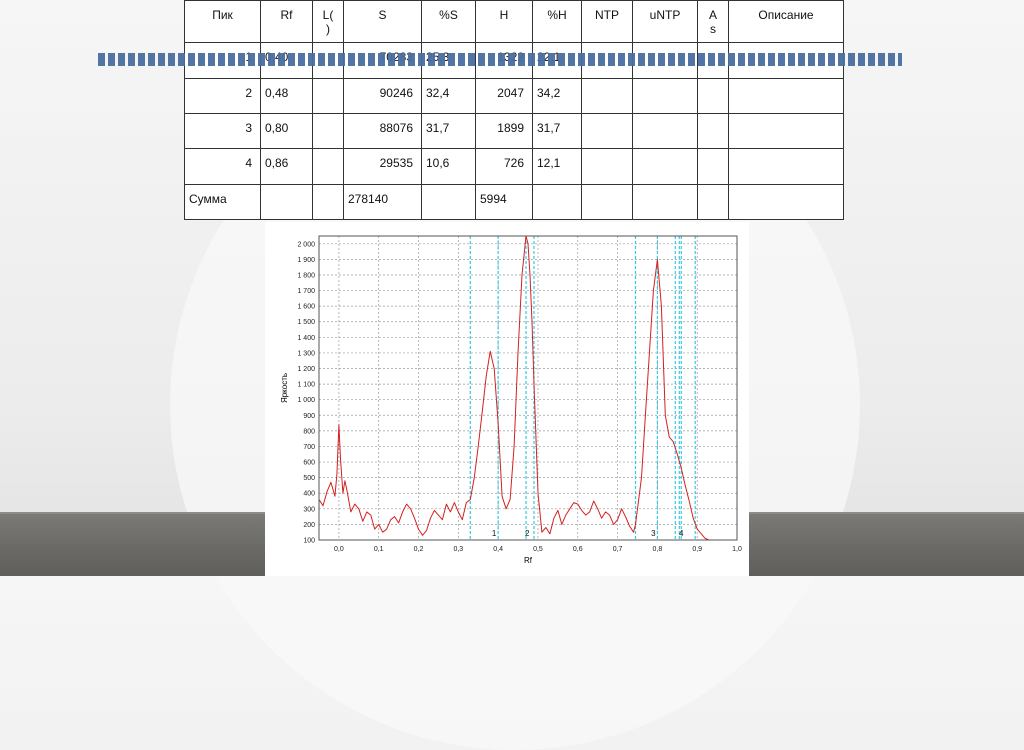 Image resolution: width=1024 pixels, height=750 pixels. Describe the element at coordinates (309, 416) in the screenshot. I see `y-tick-label: 900` at that location.